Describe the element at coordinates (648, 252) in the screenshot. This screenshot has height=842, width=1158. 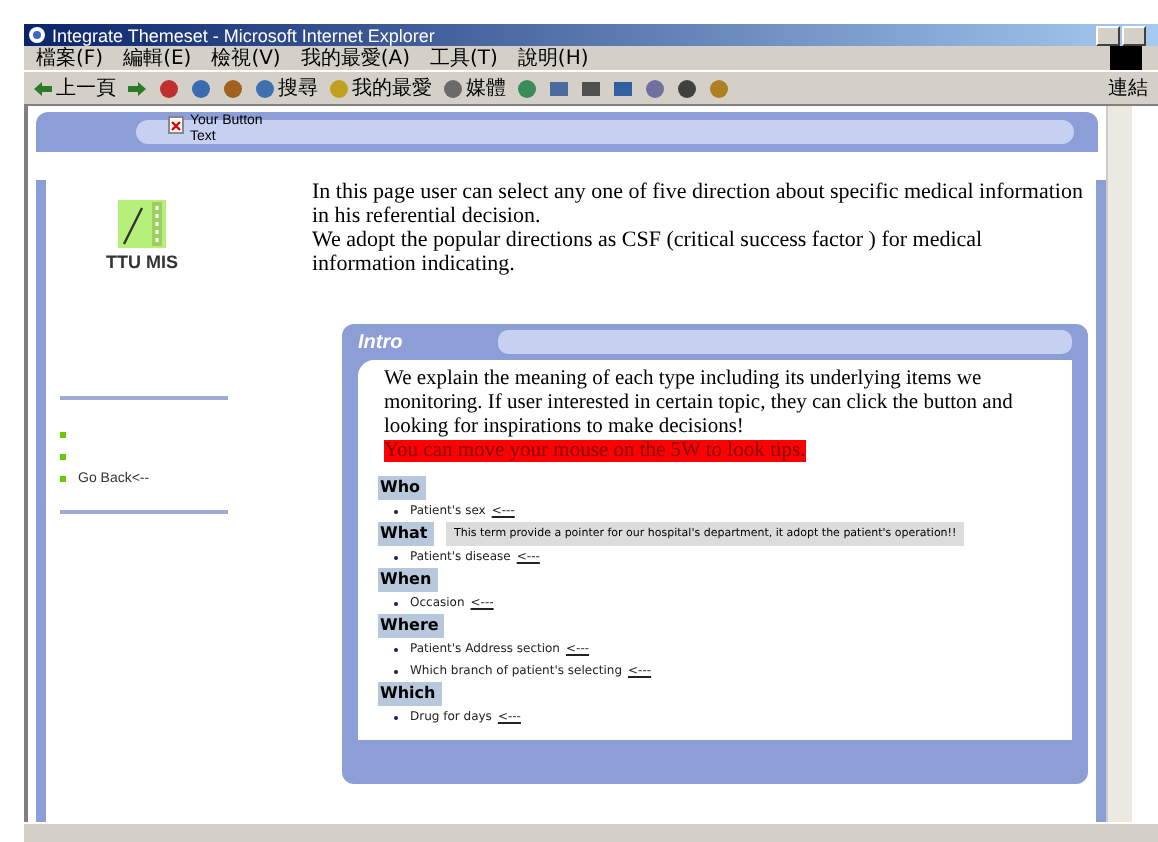
I see `intro-text: We adopt the popular directions as CSF (critical success factor ) for medical information indicating.` at that location.